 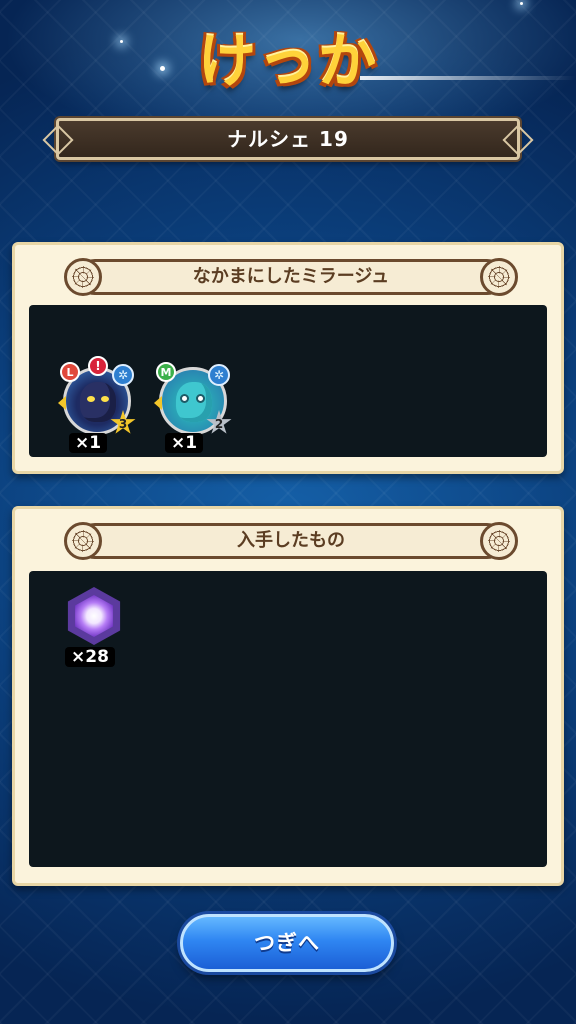 I want to click on rank-badge: L, so click(x=70, y=372).